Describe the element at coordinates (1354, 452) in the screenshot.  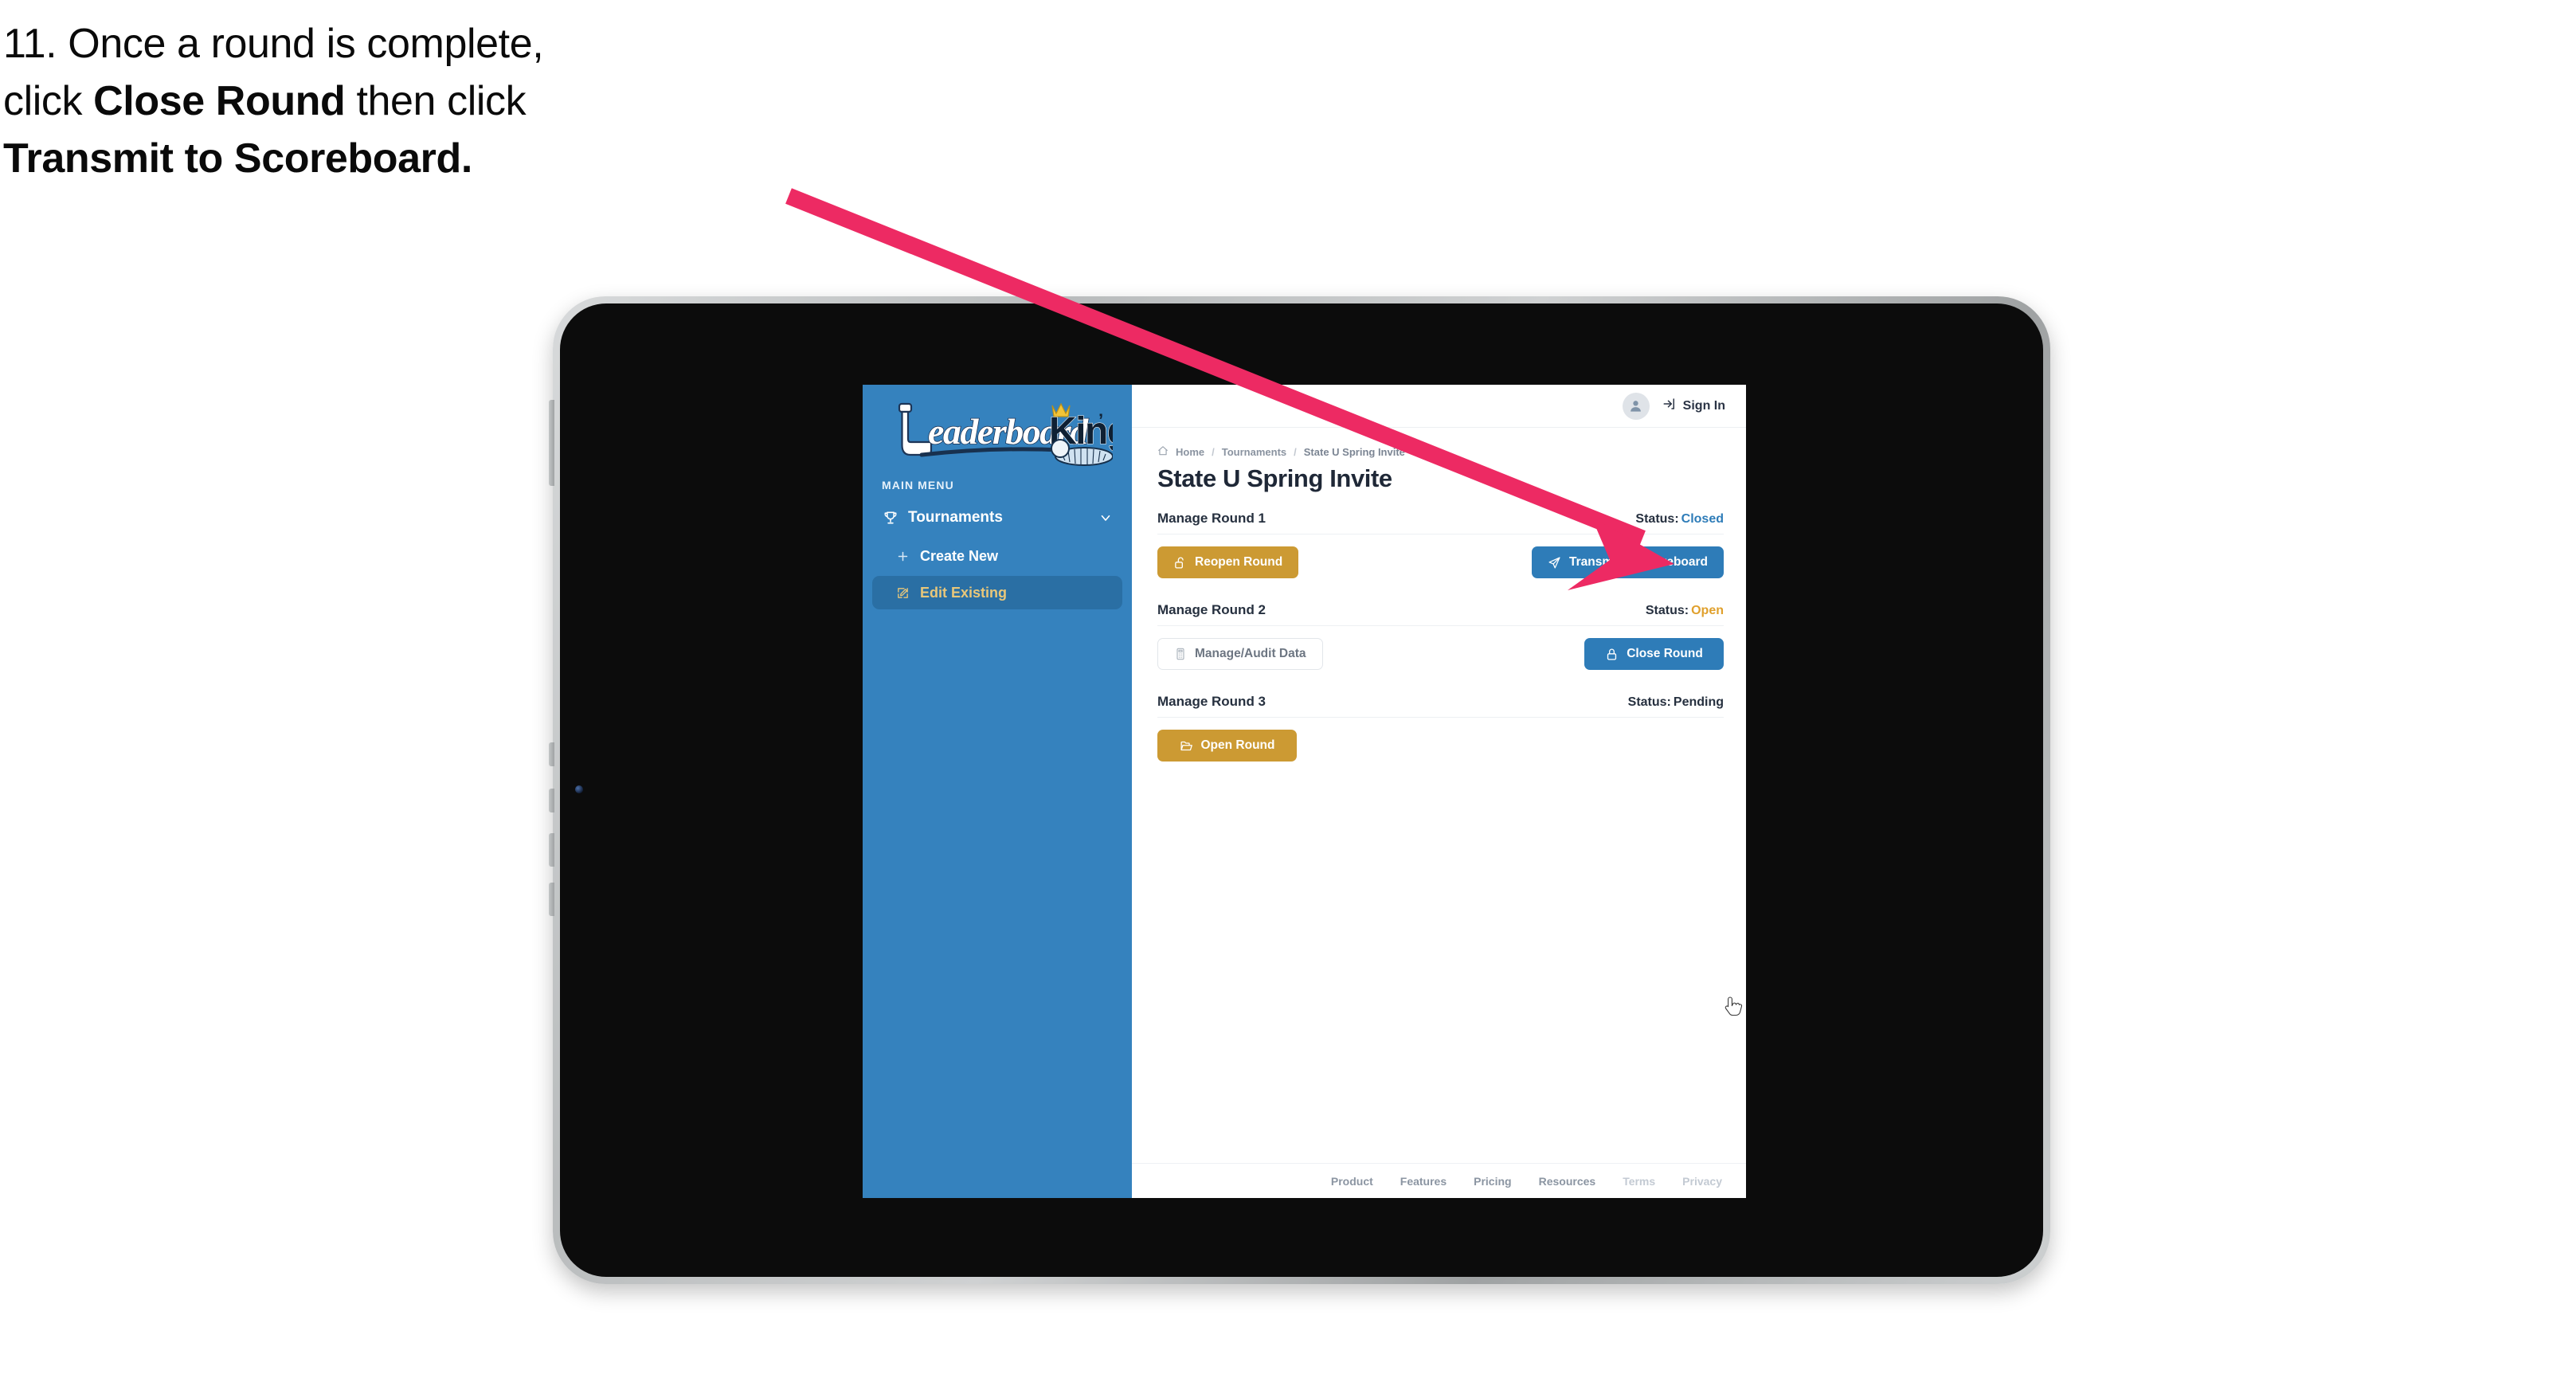
I see `breadcrumb-item-current: State U Spring Invite` at that location.